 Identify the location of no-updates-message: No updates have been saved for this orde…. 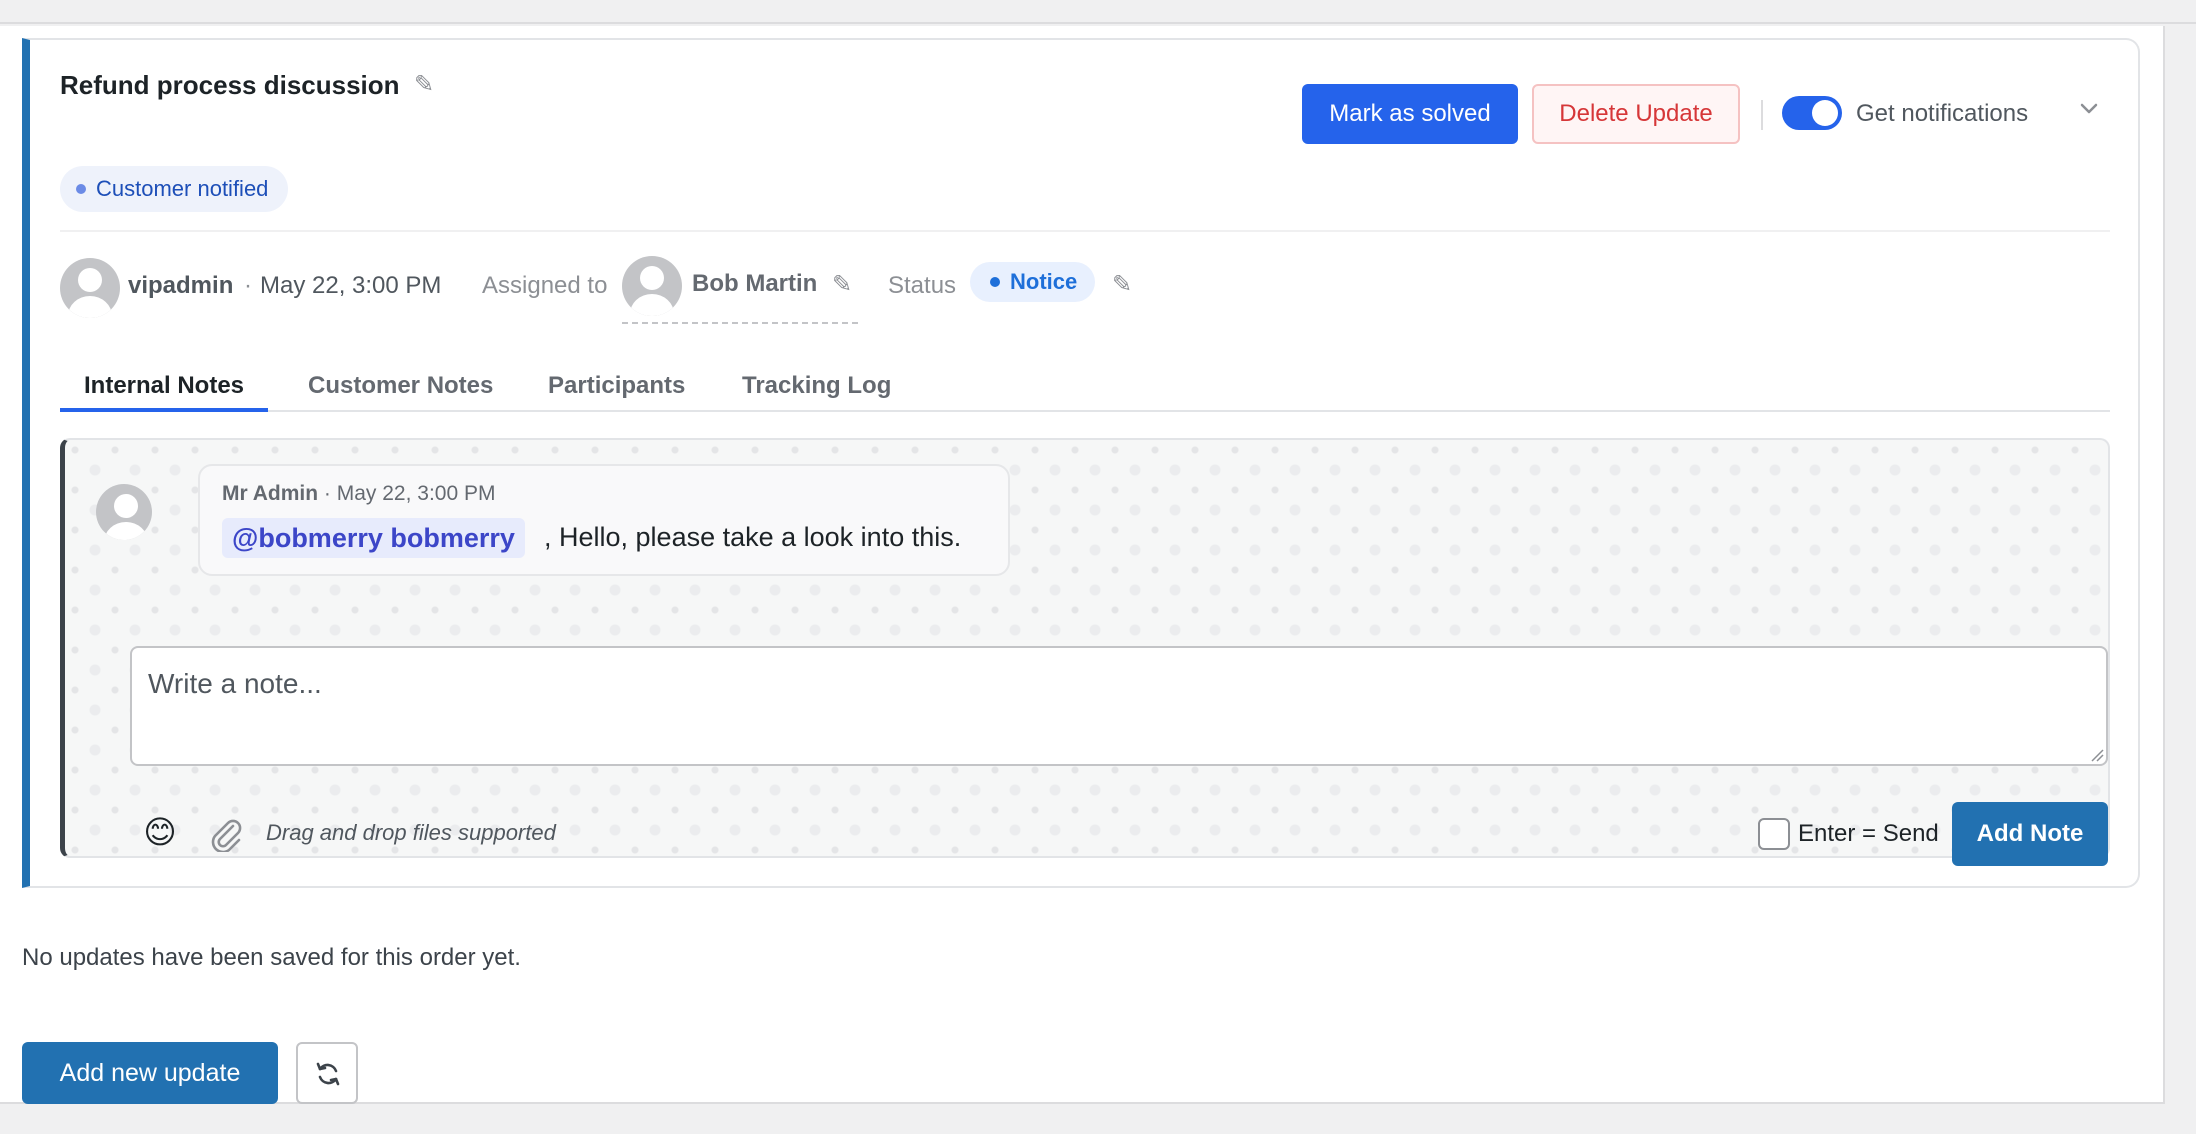
(271, 957).